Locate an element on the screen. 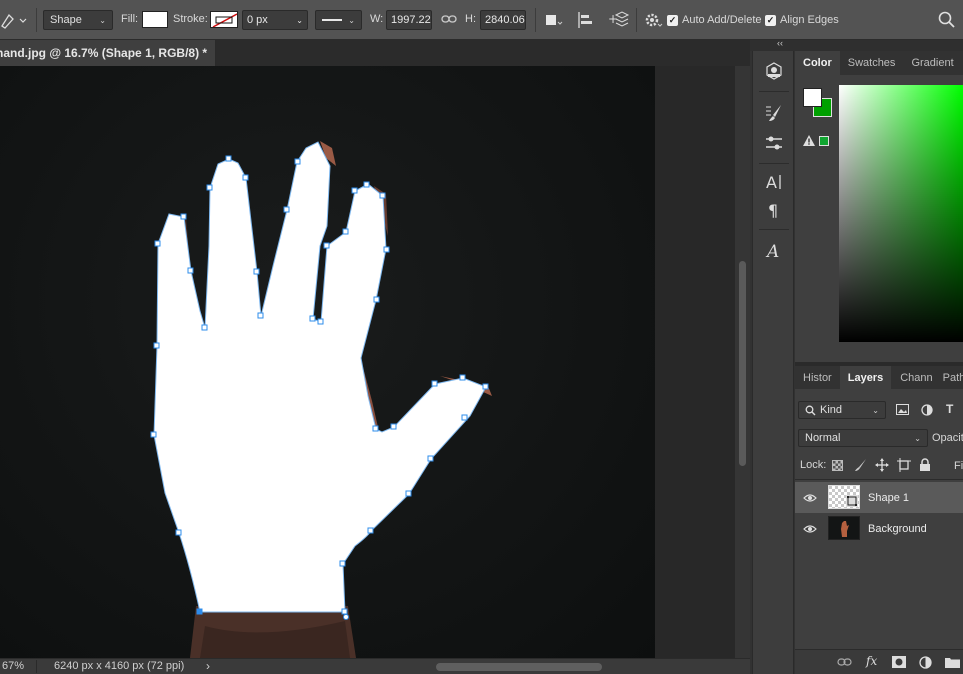  panel-collapse-bar: ‹‹ is located at coordinates (856, 44).